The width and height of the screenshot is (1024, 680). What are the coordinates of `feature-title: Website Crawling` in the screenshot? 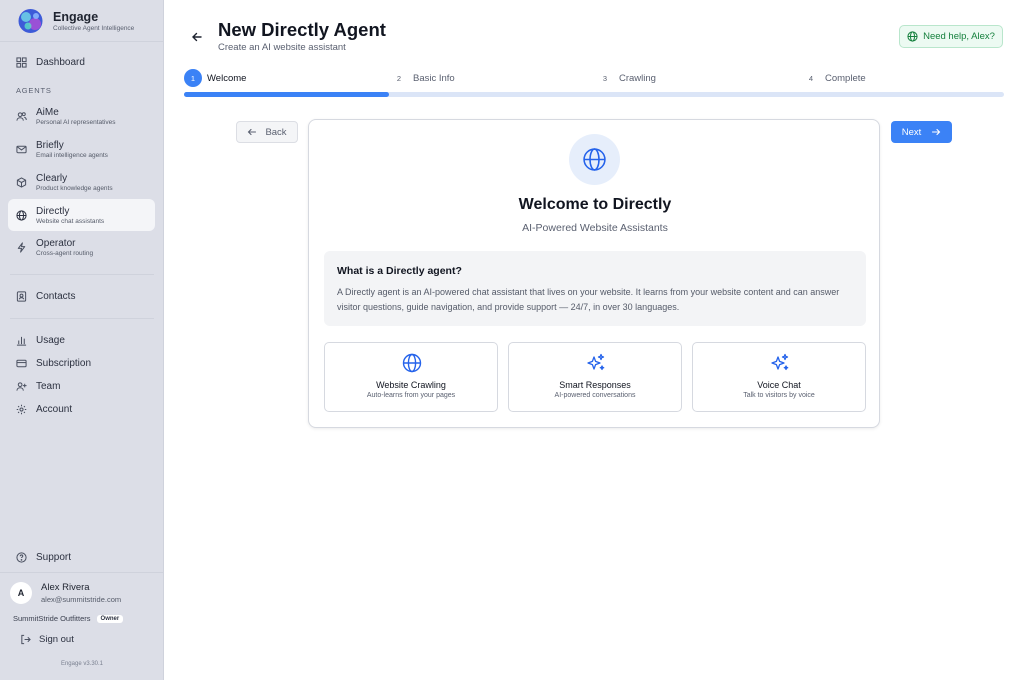 It's located at (411, 385).